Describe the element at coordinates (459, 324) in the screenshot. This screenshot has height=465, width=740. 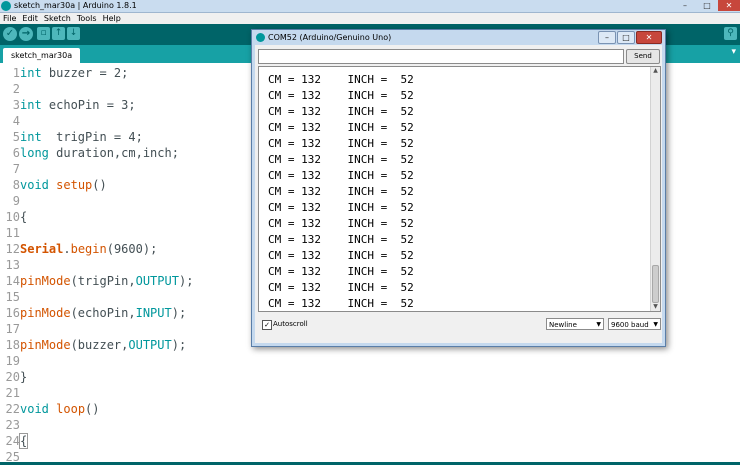
I see `serial-footer: ✓ Autoscroll Newline ▼ 9600 baud ▼` at that location.